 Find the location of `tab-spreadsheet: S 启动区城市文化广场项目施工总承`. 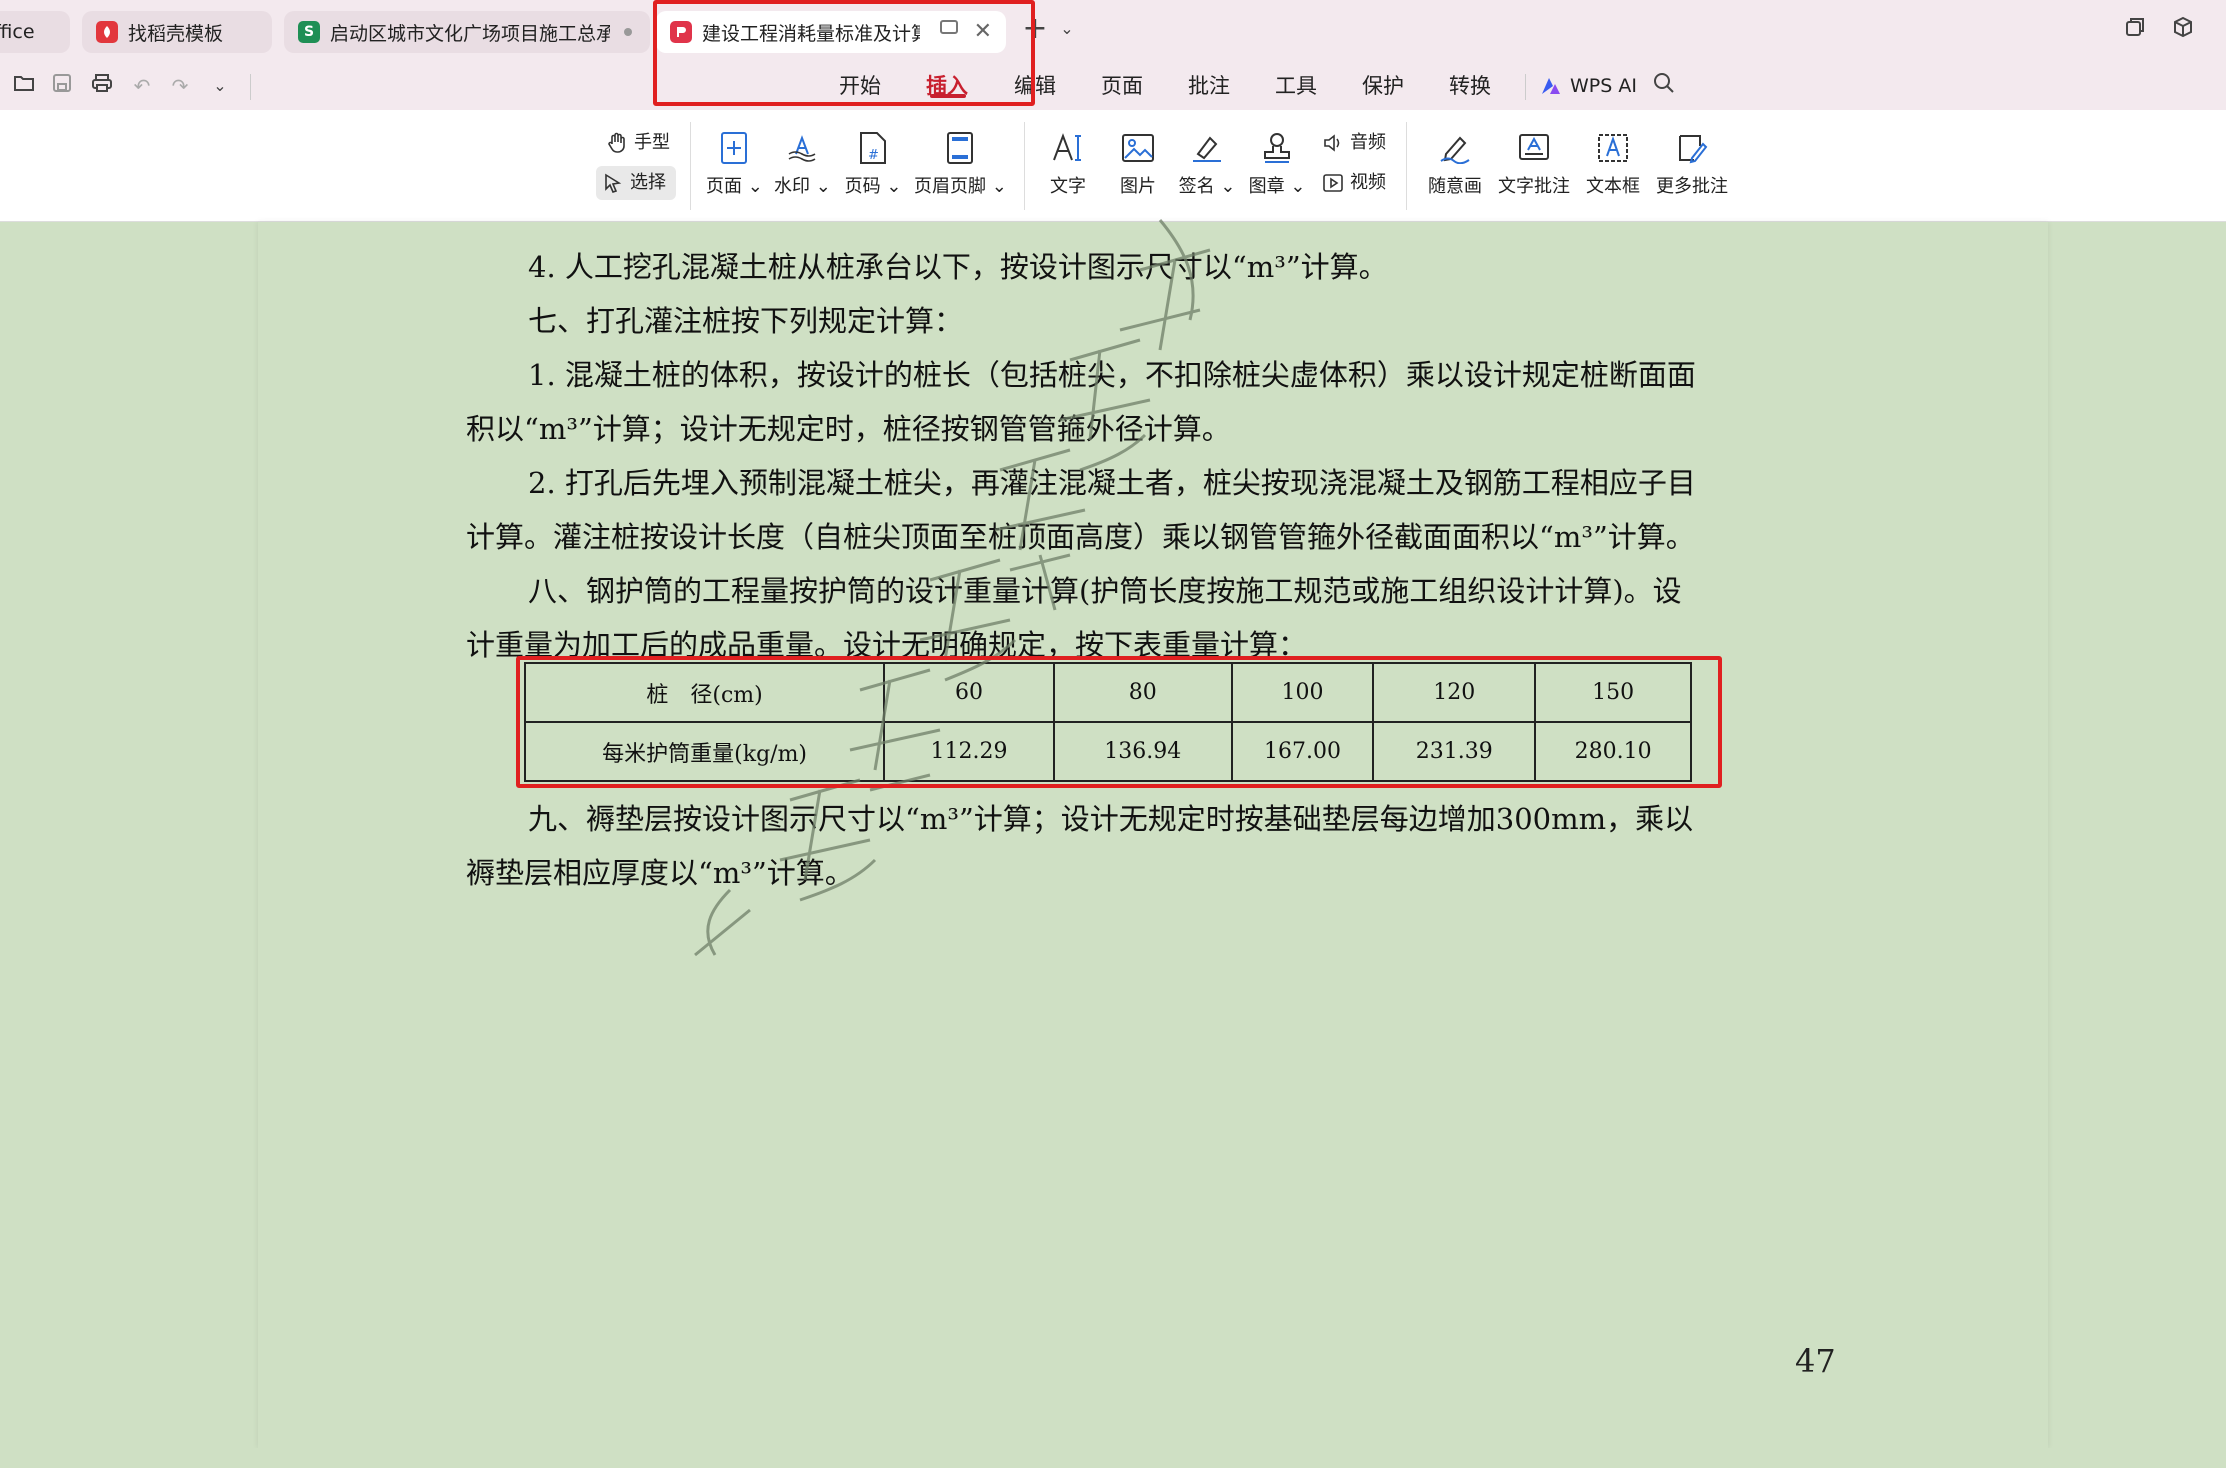

tab-spreadsheet: S 启动区城市文化广场项目施工总承 is located at coordinates (467, 32).